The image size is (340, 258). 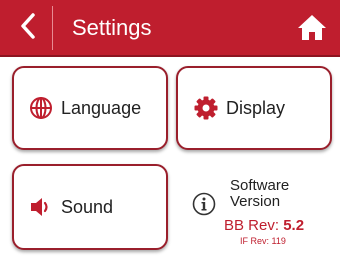 What do you see at coordinates (263, 241) in the screenshot?
I see `if-rev-text: IF Rev: 119` at bounding box center [263, 241].